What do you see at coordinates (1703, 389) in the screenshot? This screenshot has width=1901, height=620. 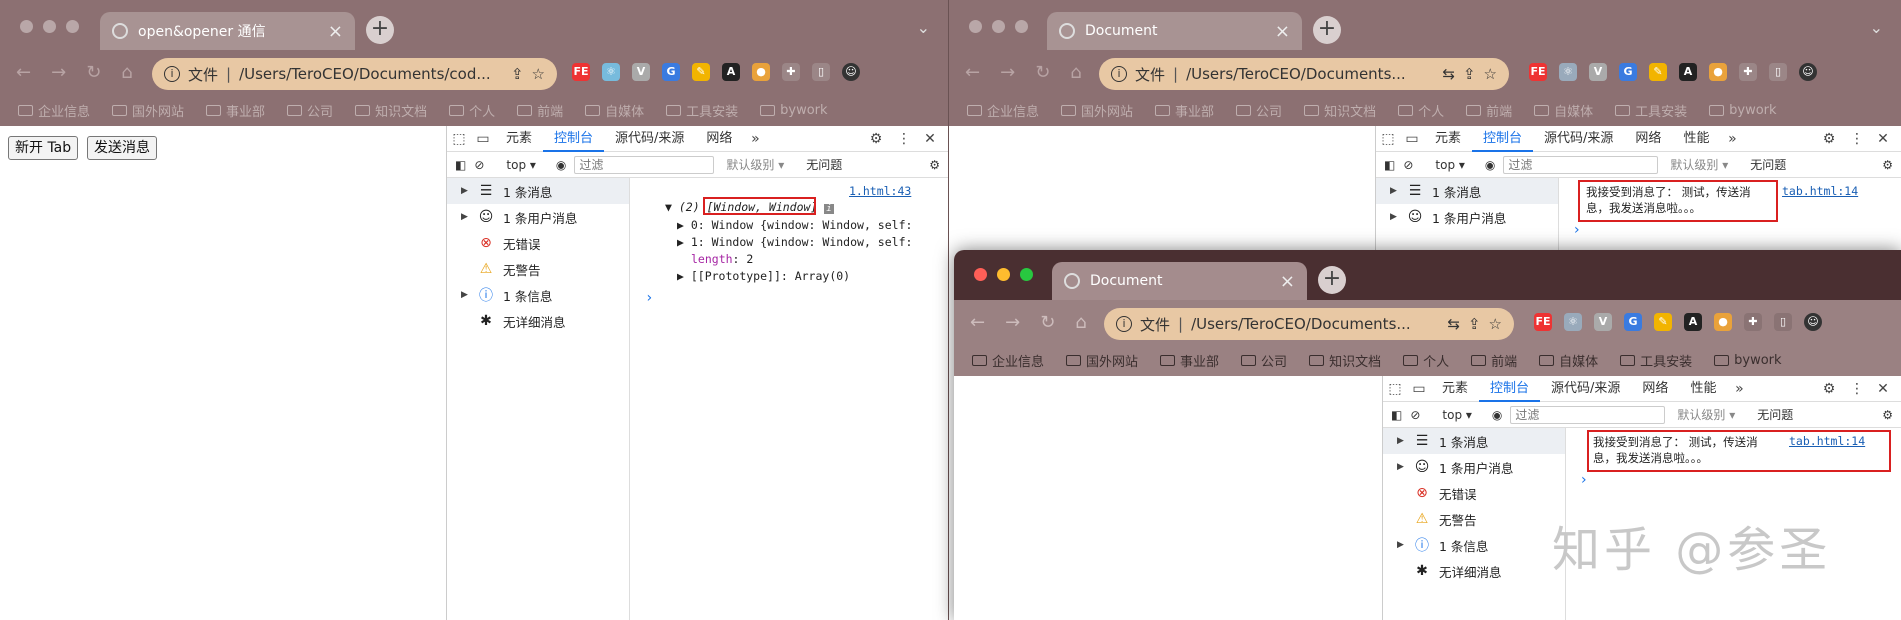 I see `tab-performance: 性能` at bounding box center [1703, 389].